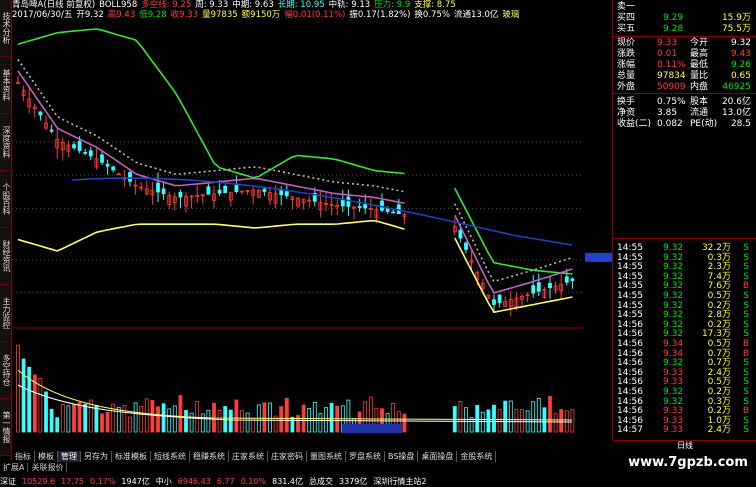 This screenshot has width=756, height=487. Describe the element at coordinates (326, 456) in the screenshot. I see `indicator-tab: 量图系统` at that location.